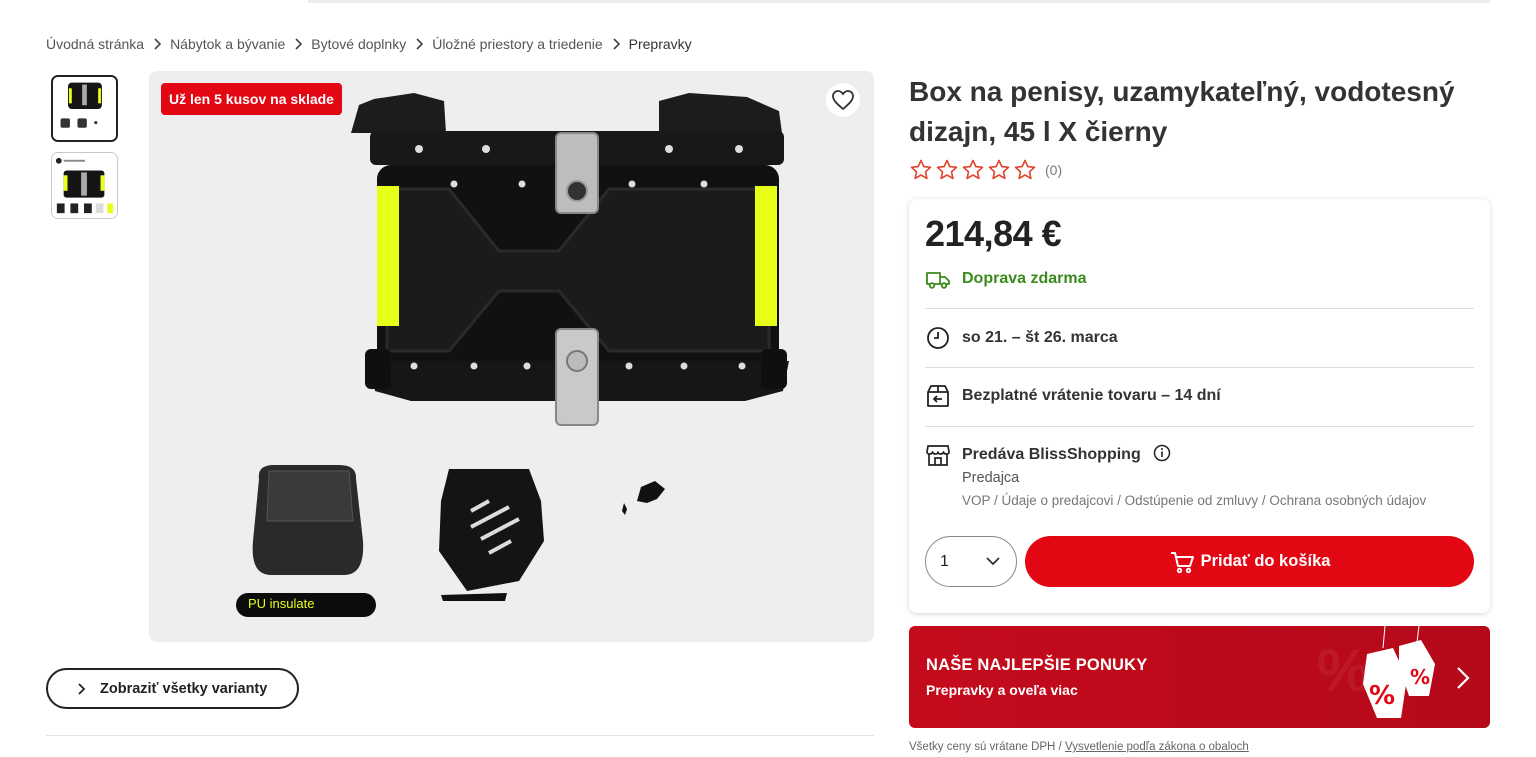 Image resolution: width=1536 pixels, height=757 pixels. What do you see at coordinates (993, 561) in the screenshot?
I see `chevron-down-icon` at bounding box center [993, 561].